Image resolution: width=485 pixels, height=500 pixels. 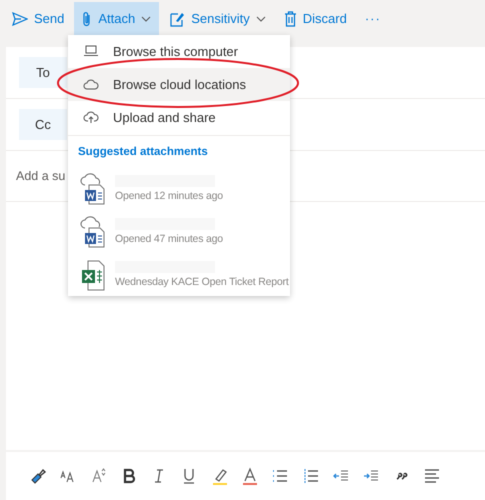 I want to click on sensitivity-button: Sensitivity, so click(x=217, y=18).